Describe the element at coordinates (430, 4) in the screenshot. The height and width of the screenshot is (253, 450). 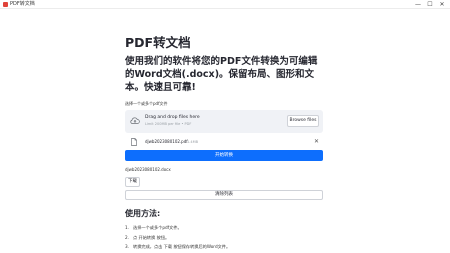
I see `maximize-button: ☐` at that location.